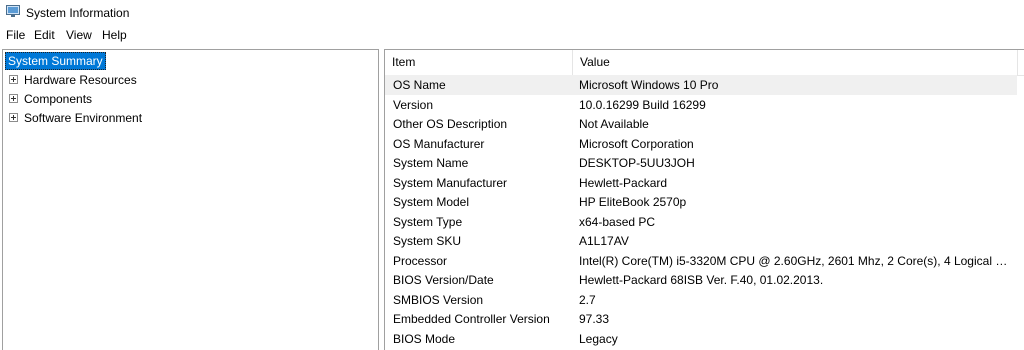 The width and height of the screenshot is (1024, 350). Describe the element at coordinates (701, 300) in the screenshot. I see `table-row: SMBIOS Version 2.7` at that location.